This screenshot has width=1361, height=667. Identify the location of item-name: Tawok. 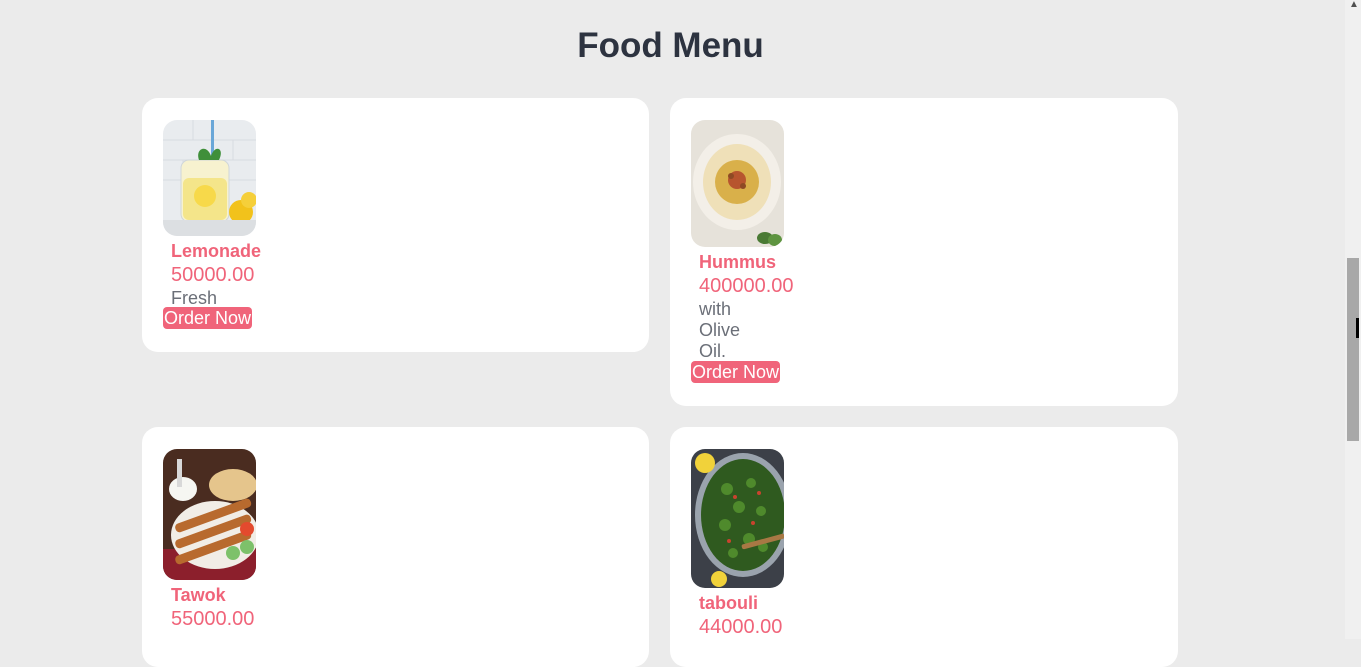
(198, 595).